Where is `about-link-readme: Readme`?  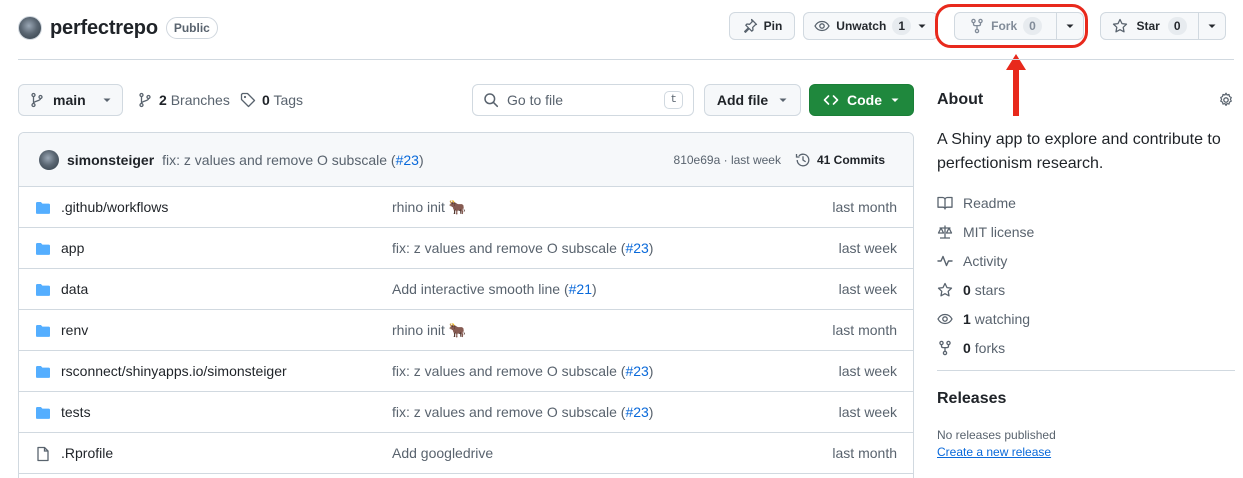 about-link-readme: Readme is located at coordinates (1086, 202).